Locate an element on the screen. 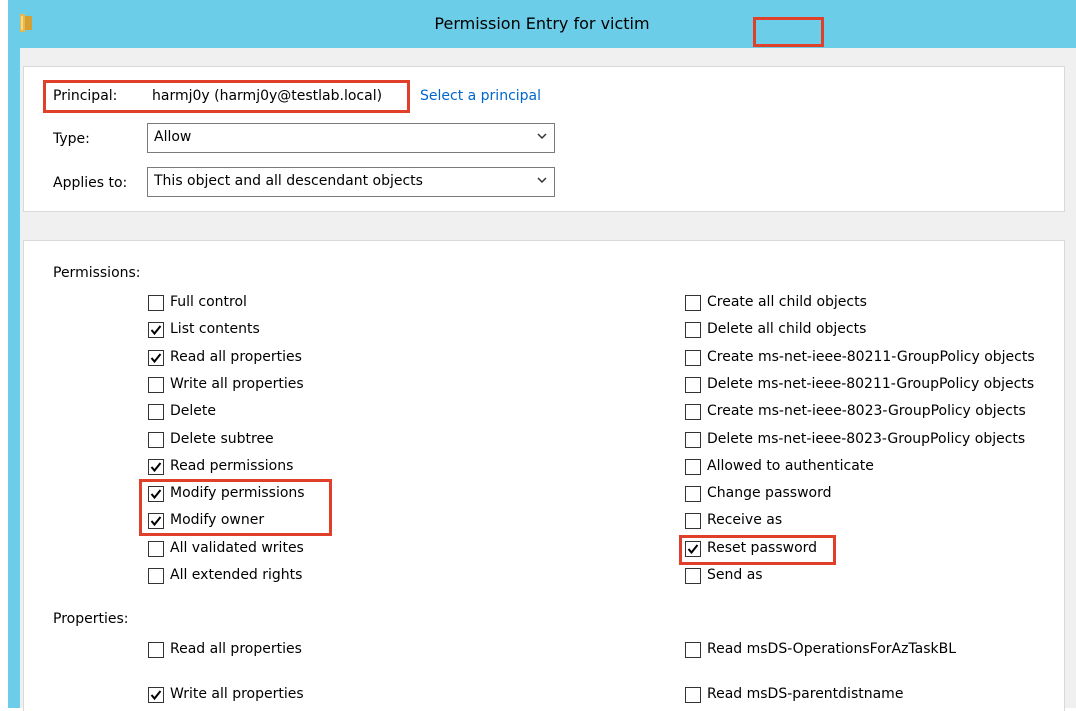 The width and height of the screenshot is (1076, 711). checkbox-label-change-password: Change password is located at coordinates (769, 493).